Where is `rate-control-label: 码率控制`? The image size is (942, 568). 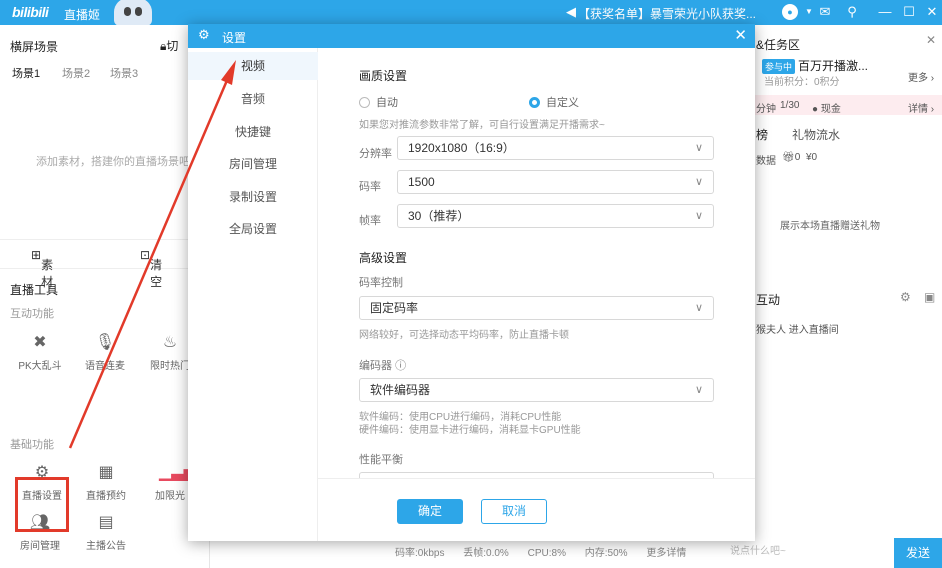 rate-control-label: 码率控制 is located at coordinates (381, 283).